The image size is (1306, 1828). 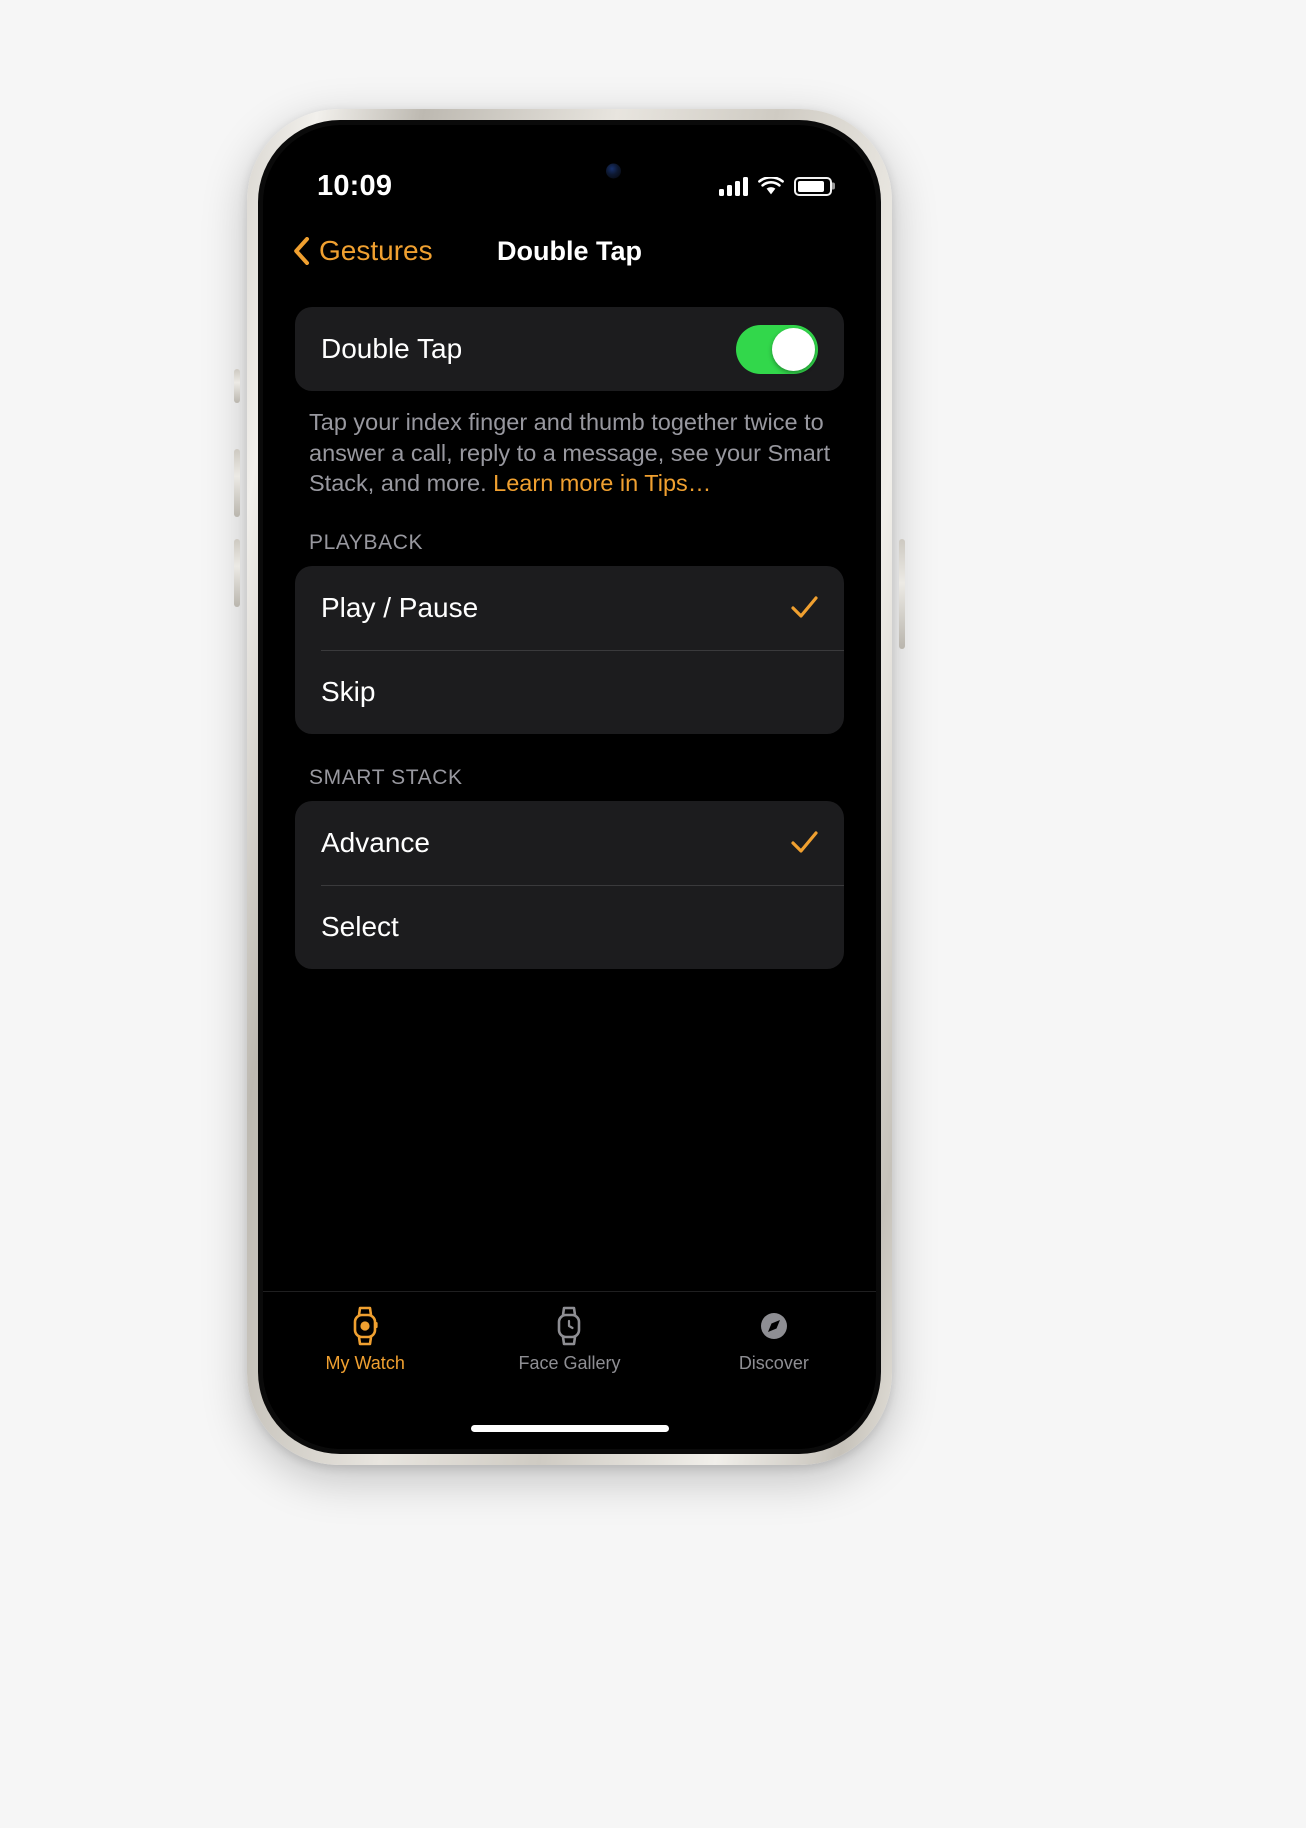 I want to click on back-button-label: Gestures, so click(x=376, y=250).